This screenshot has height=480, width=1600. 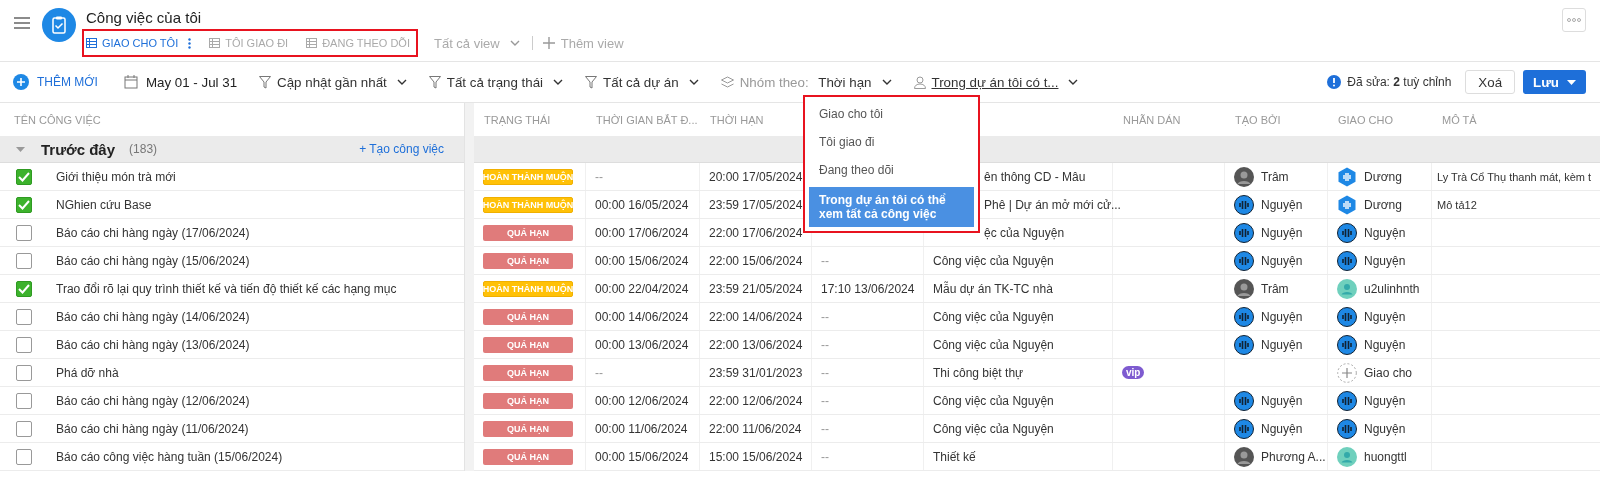 What do you see at coordinates (104, 204) in the screenshot?
I see `task-name: NGhien cứu Base` at bounding box center [104, 204].